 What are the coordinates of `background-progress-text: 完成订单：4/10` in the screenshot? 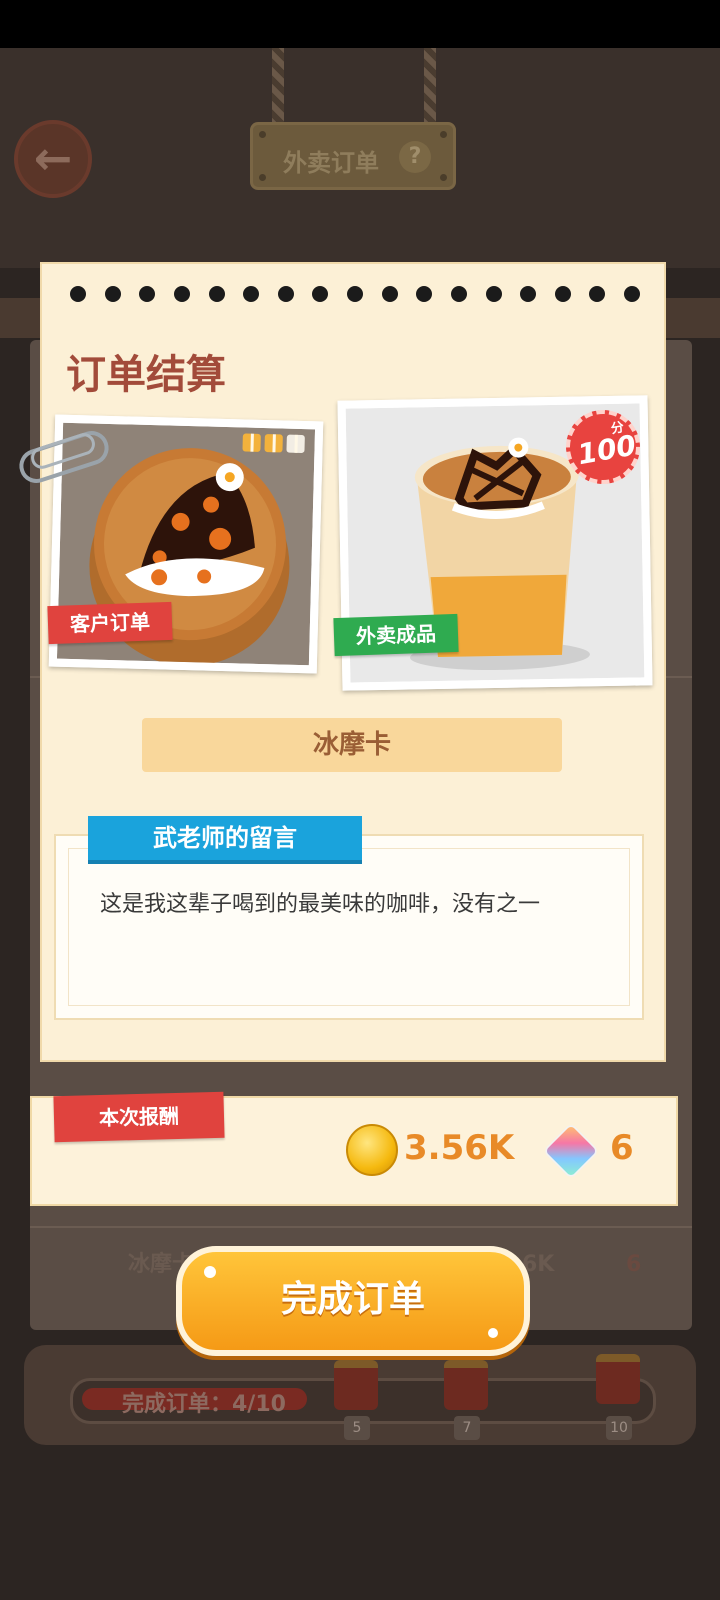 It's located at (204, 1404).